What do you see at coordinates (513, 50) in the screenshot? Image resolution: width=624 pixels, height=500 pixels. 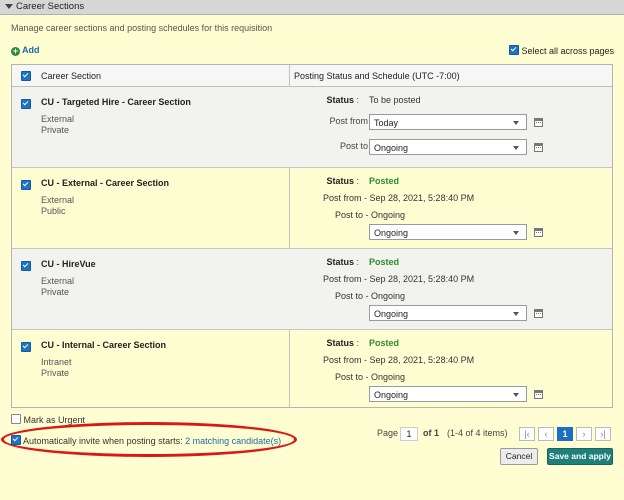 I see `select-all-checkbox` at bounding box center [513, 50].